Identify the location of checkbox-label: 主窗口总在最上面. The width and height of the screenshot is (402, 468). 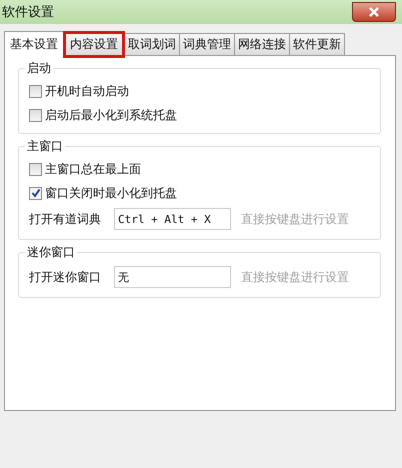
(93, 169).